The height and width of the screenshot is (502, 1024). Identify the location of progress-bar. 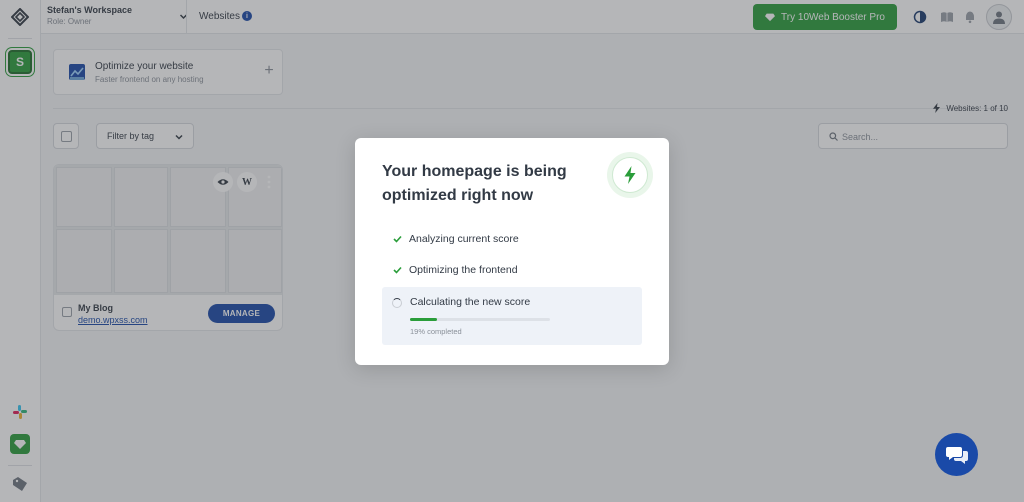
(480, 319).